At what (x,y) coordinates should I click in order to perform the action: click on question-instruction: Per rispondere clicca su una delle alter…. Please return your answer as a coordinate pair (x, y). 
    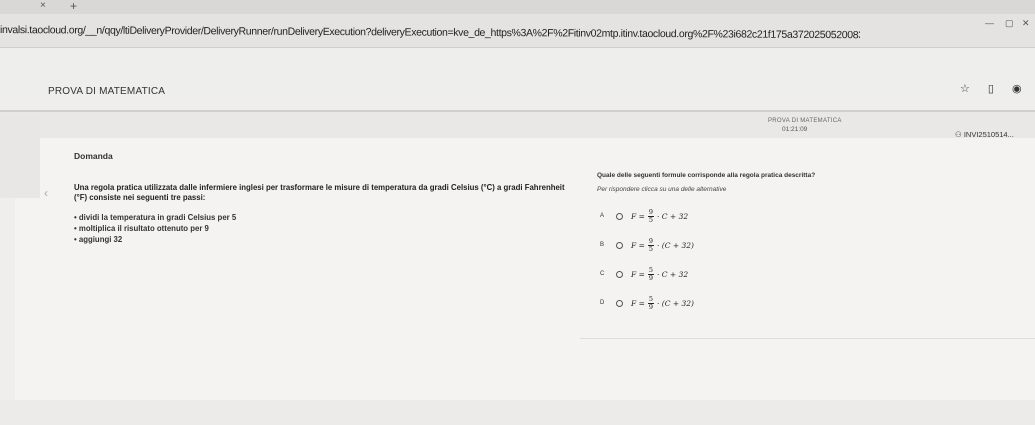
    Looking at the image, I should click on (662, 189).